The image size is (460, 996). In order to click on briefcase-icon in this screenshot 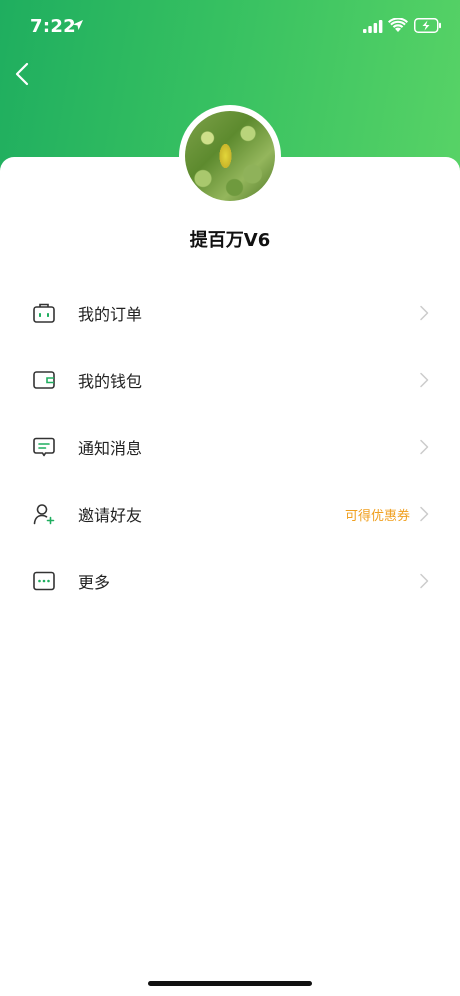, I will do `click(44, 313)`.